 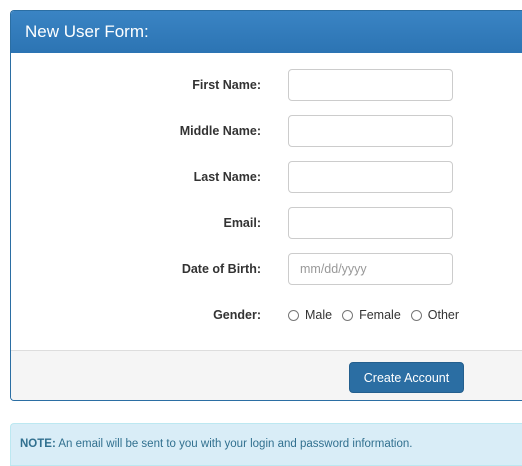 What do you see at coordinates (221, 269) in the screenshot?
I see `date-of-birth-label: Date of Birth:` at bounding box center [221, 269].